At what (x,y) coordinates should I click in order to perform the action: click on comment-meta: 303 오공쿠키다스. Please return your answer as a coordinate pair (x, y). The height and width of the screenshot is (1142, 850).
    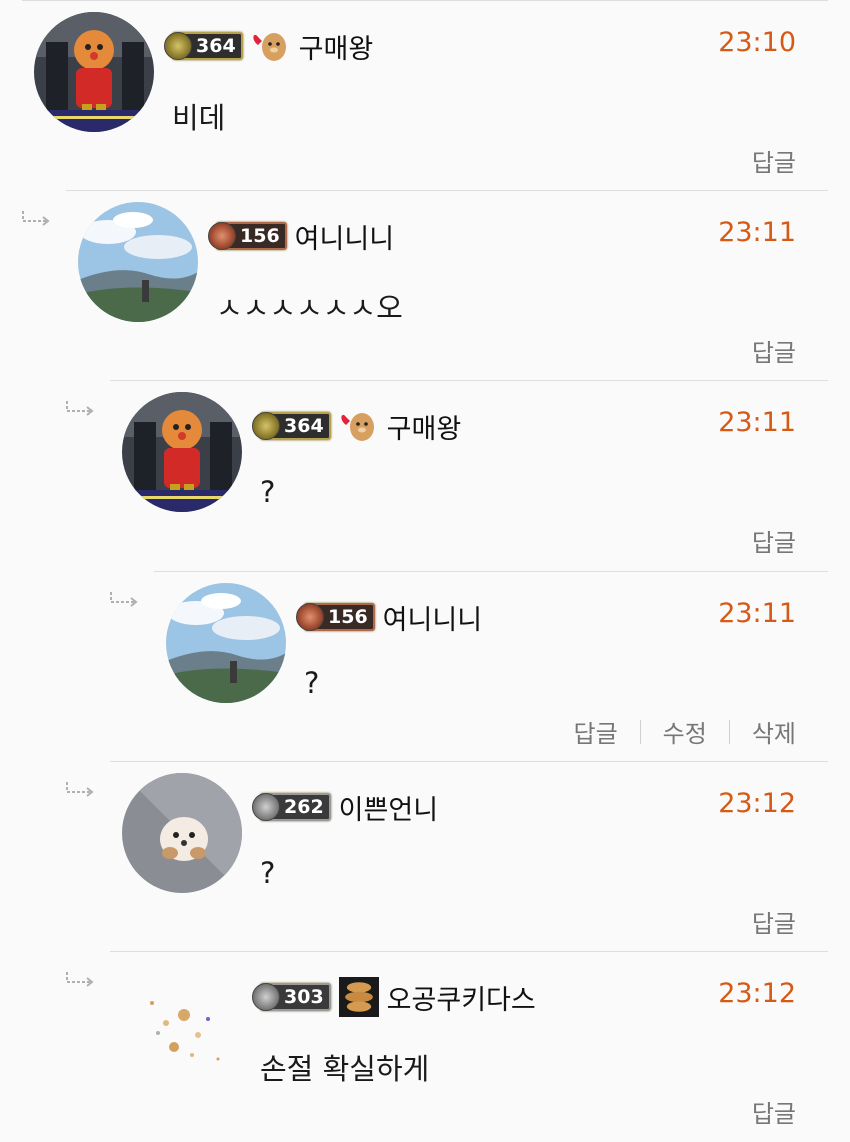
    Looking at the image, I should click on (394, 997).